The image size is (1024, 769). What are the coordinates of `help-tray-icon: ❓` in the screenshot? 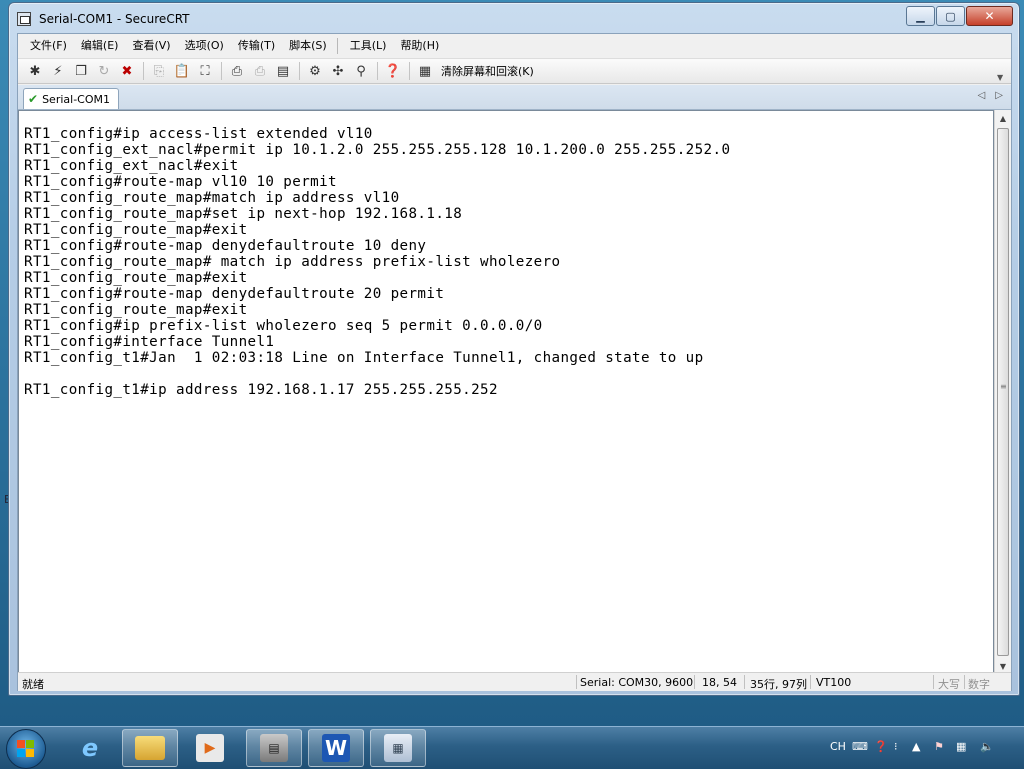 It's located at (881, 746).